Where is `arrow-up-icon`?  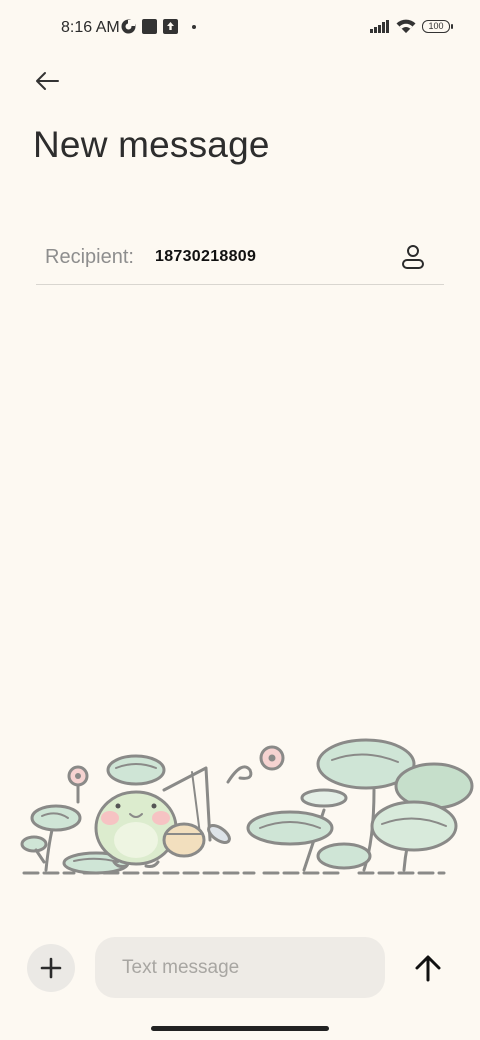 arrow-up-icon is located at coordinates (428, 968).